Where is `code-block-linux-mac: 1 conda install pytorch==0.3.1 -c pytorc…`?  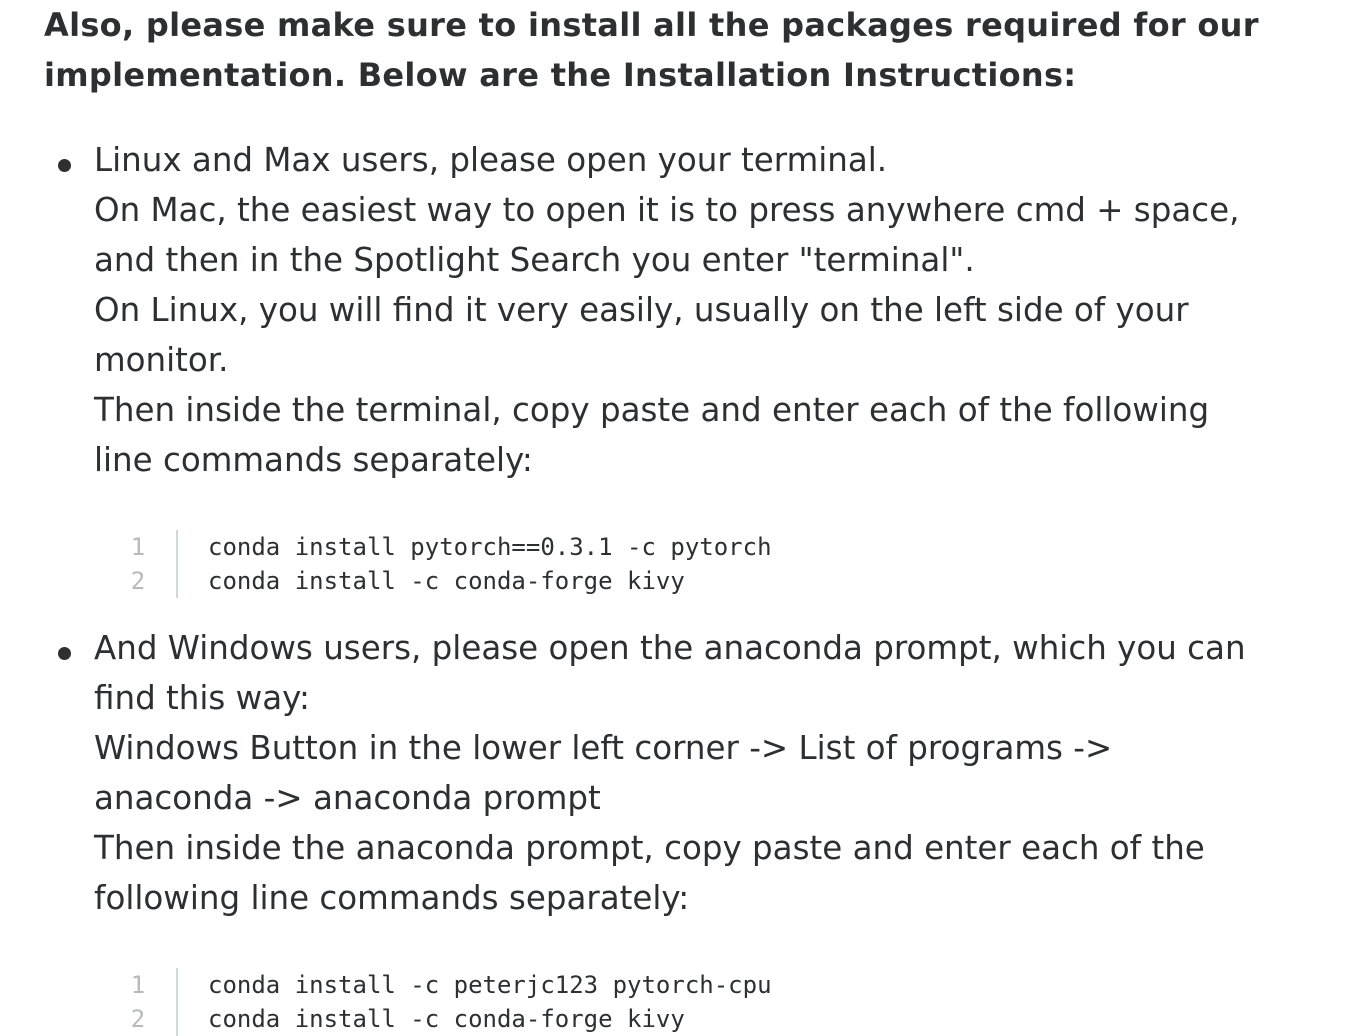 code-block-linux-mac: 1 conda install pytorch==0.3.1 -c pytorc… is located at coordinates (670, 564).